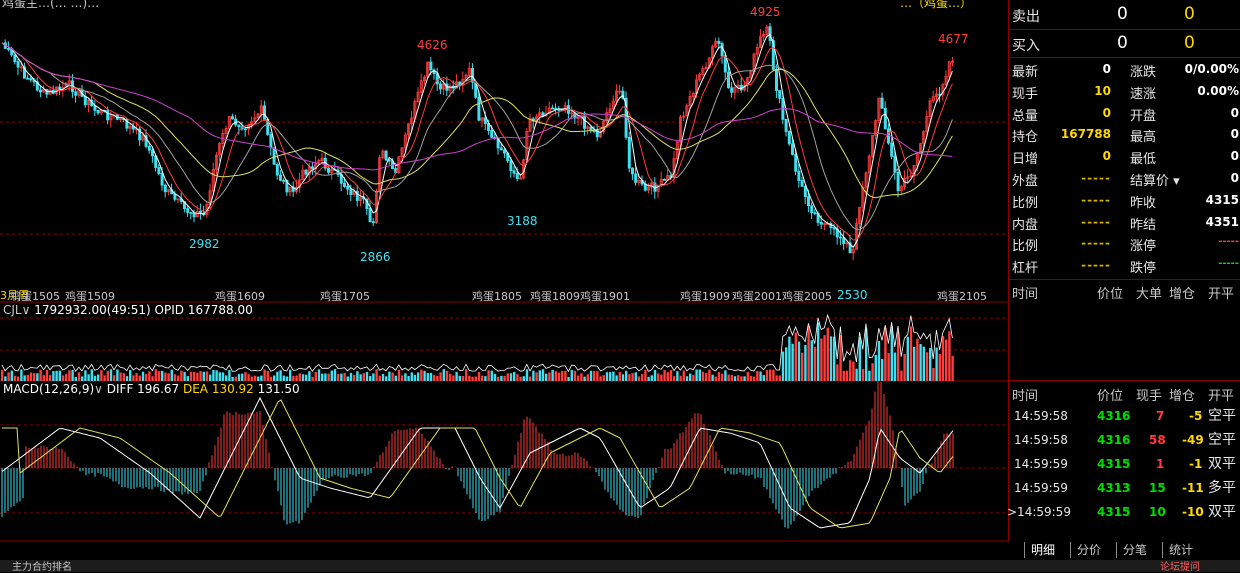  I want to click on volume-indicator: CJL, so click(12, 310).